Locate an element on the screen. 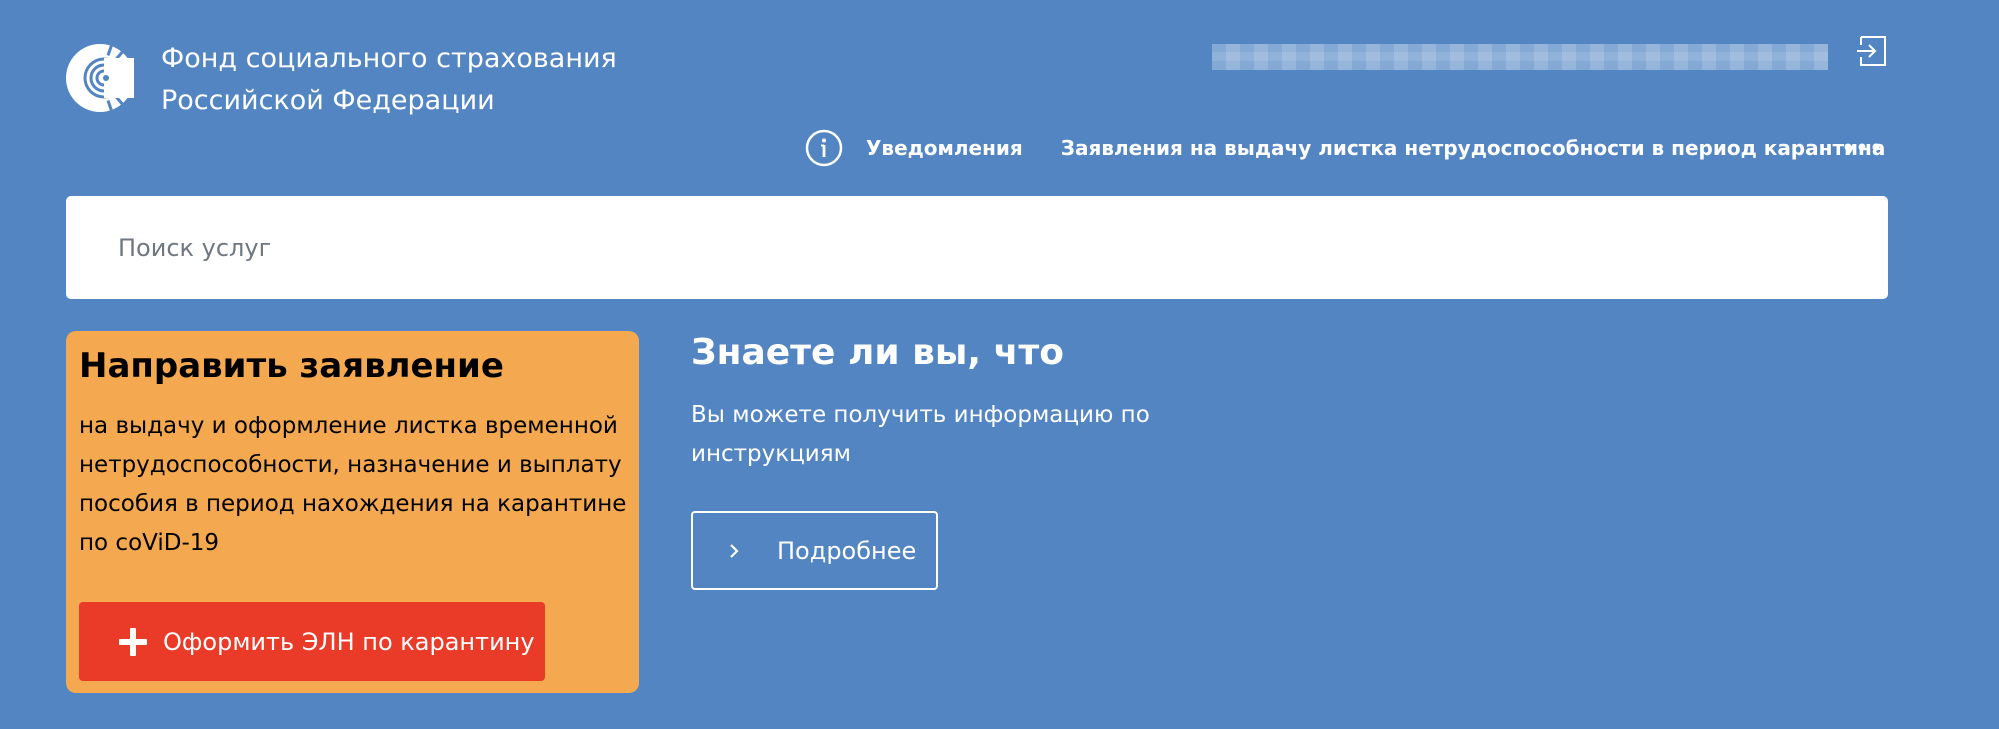 Image resolution: width=1999 pixels, height=729 pixels. chevron-right-icon is located at coordinates (734, 550).